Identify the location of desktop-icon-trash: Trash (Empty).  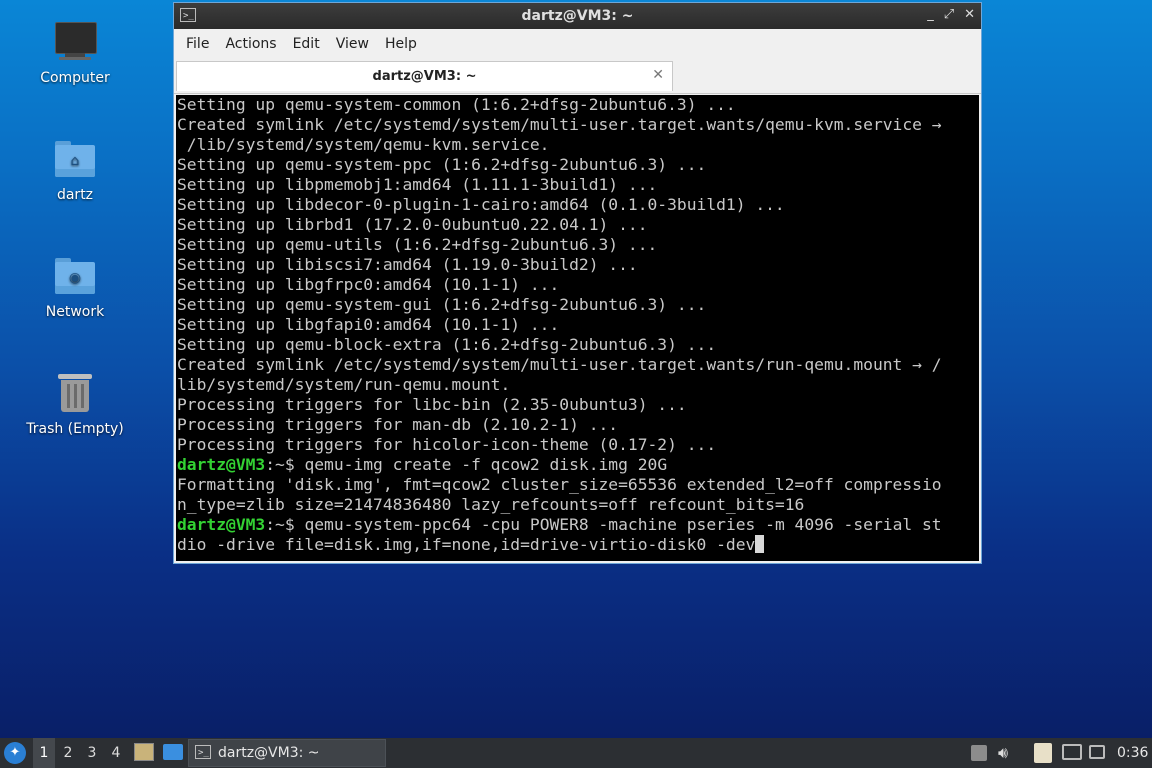
(75, 404).